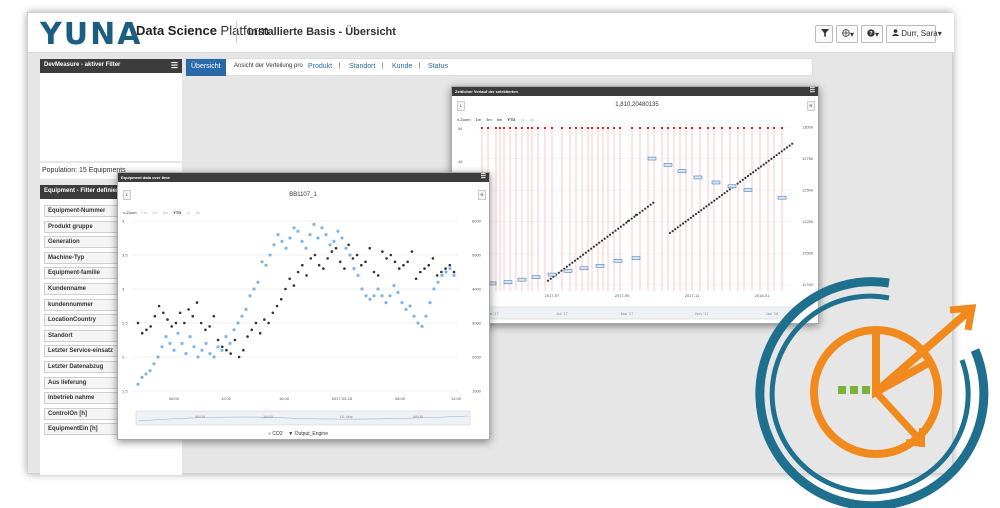 The width and height of the screenshot is (1000, 508). I want to click on emblem-rings, so click(872, 392).